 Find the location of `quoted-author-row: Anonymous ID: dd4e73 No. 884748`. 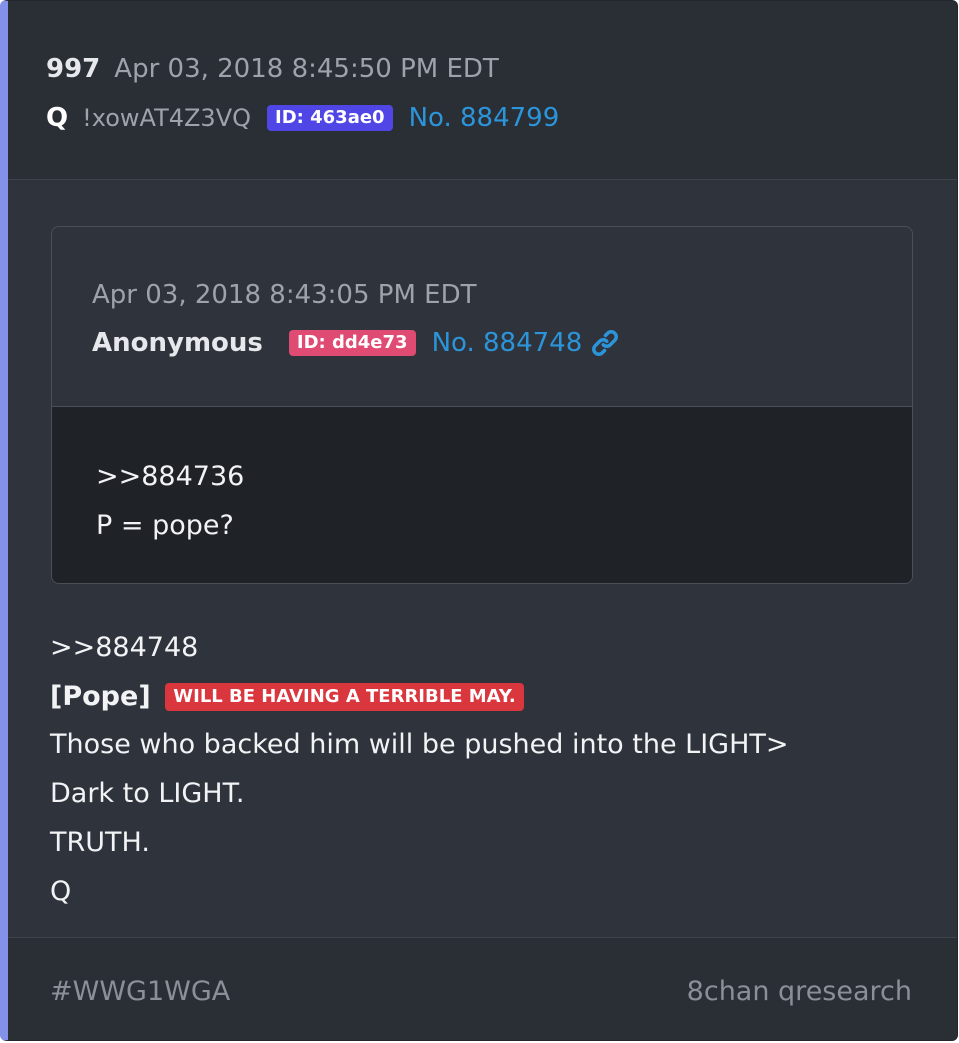

quoted-author-row: Anonymous ID: dd4e73 No. 884748 is located at coordinates (356, 343).